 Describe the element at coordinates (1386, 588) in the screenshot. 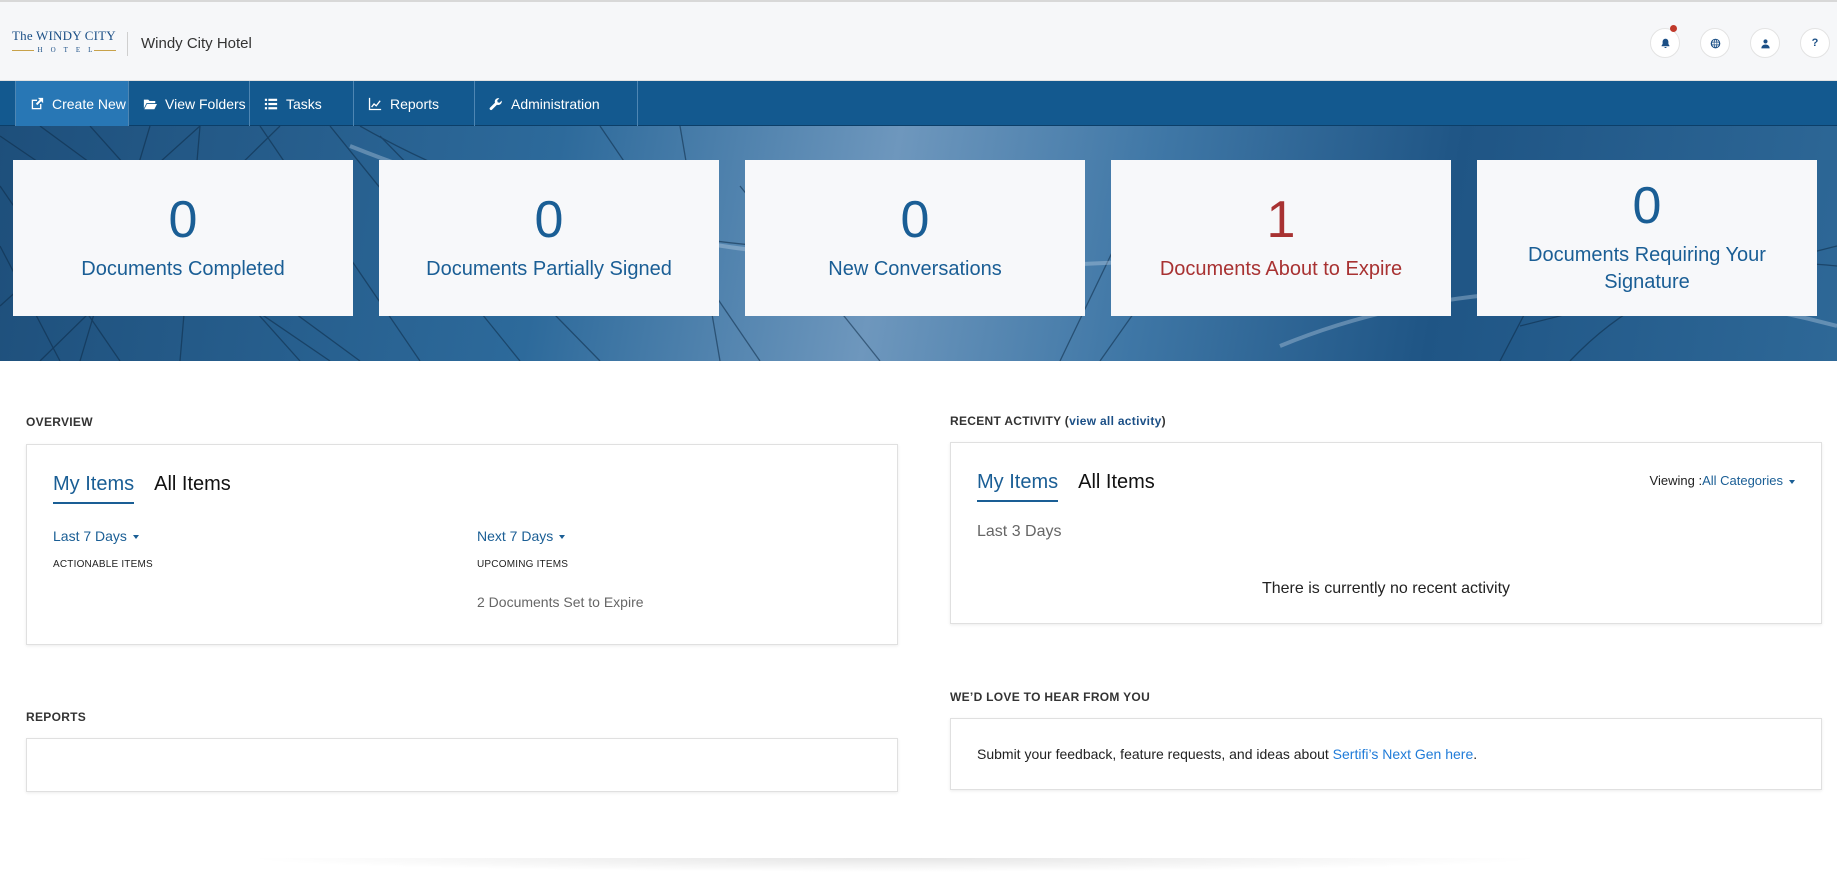

I see `empty-activity-message: There is currently no recent activity` at that location.